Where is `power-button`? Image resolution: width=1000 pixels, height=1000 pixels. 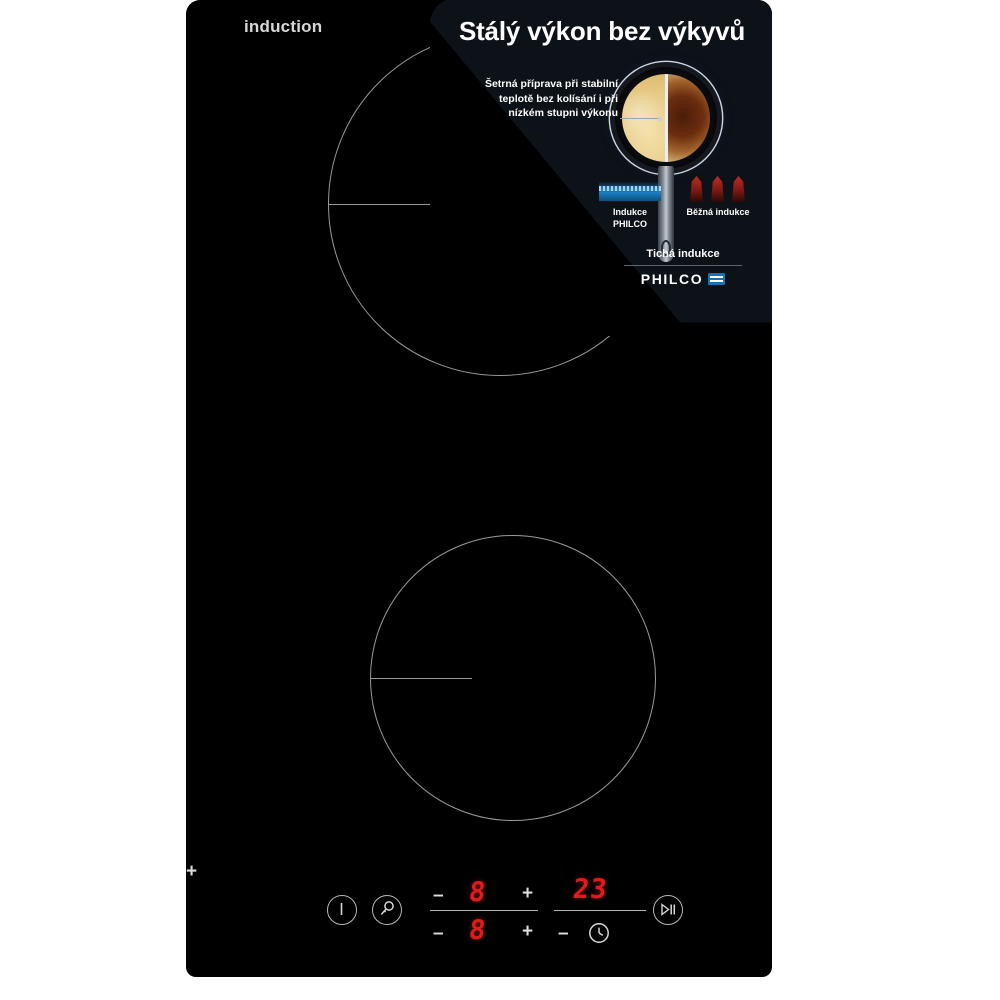 power-button is located at coordinates (342, 910).